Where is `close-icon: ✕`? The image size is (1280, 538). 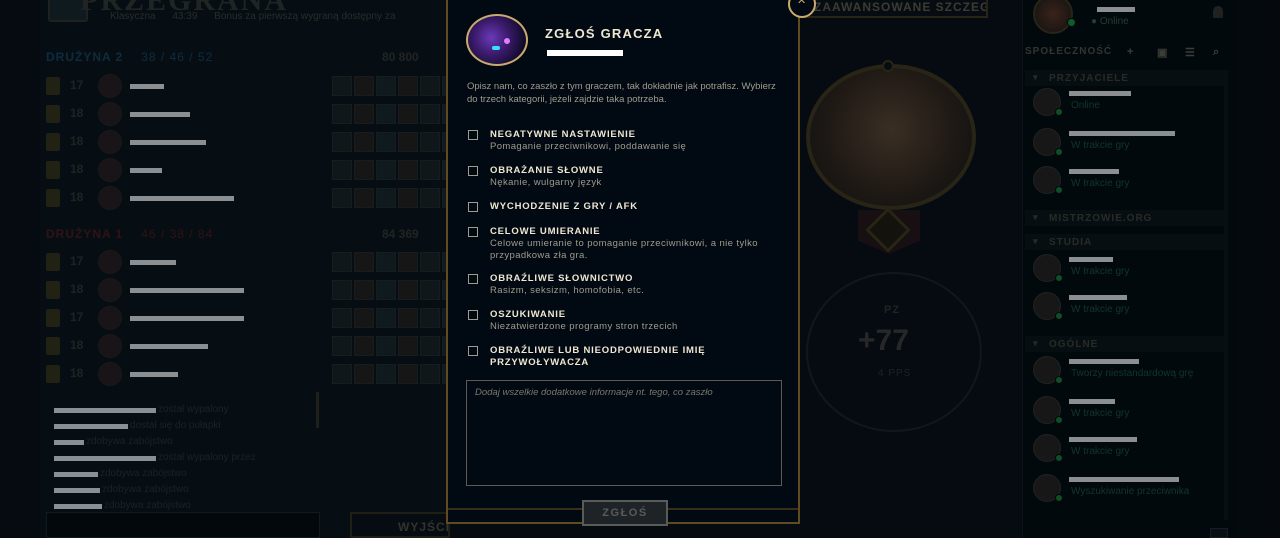 close-icon: ✕ is located at coordinates (802, 3).